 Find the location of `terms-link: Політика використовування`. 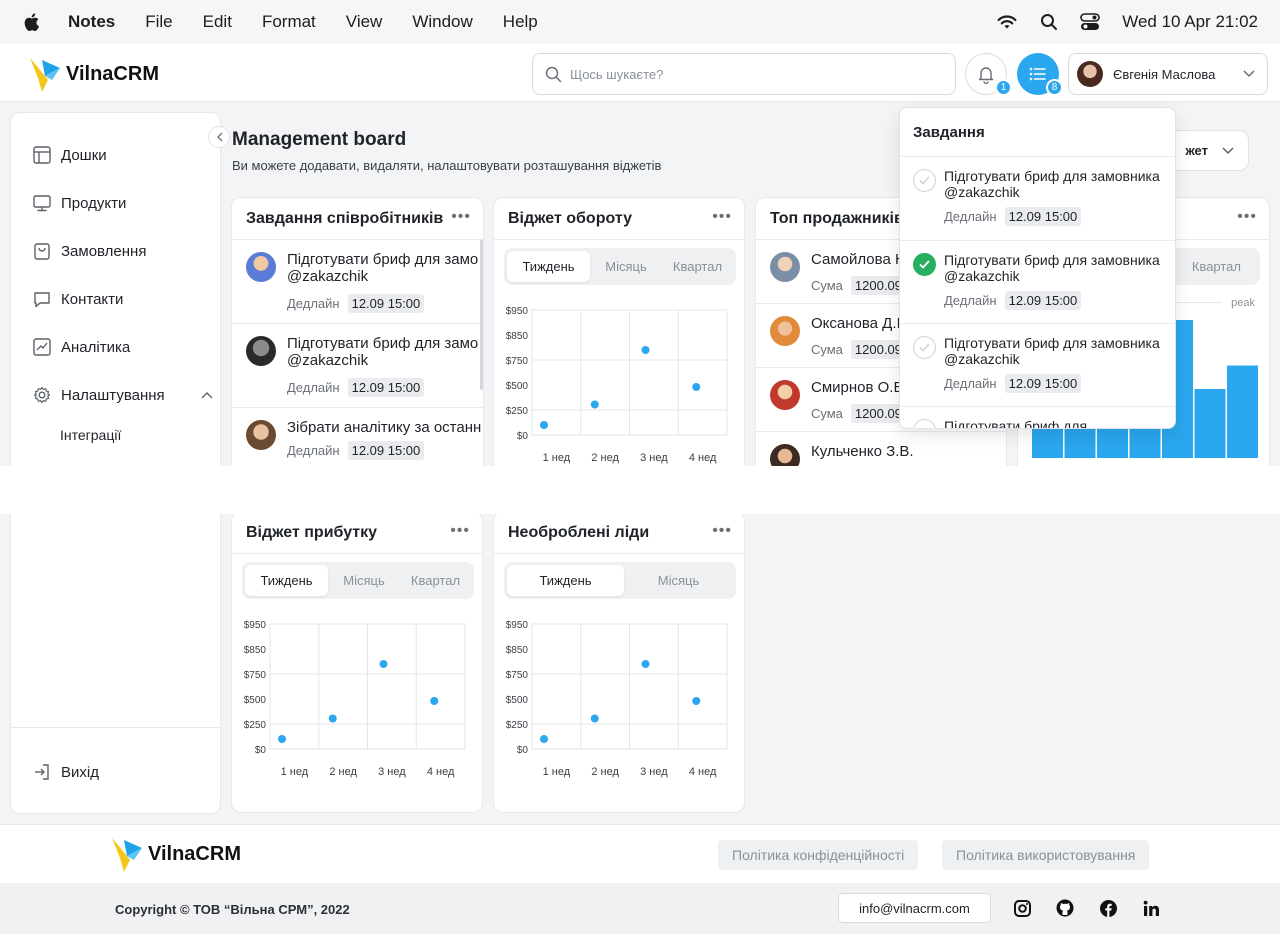

terms-link: Політика використовування is located at coordinates (1046, 855).